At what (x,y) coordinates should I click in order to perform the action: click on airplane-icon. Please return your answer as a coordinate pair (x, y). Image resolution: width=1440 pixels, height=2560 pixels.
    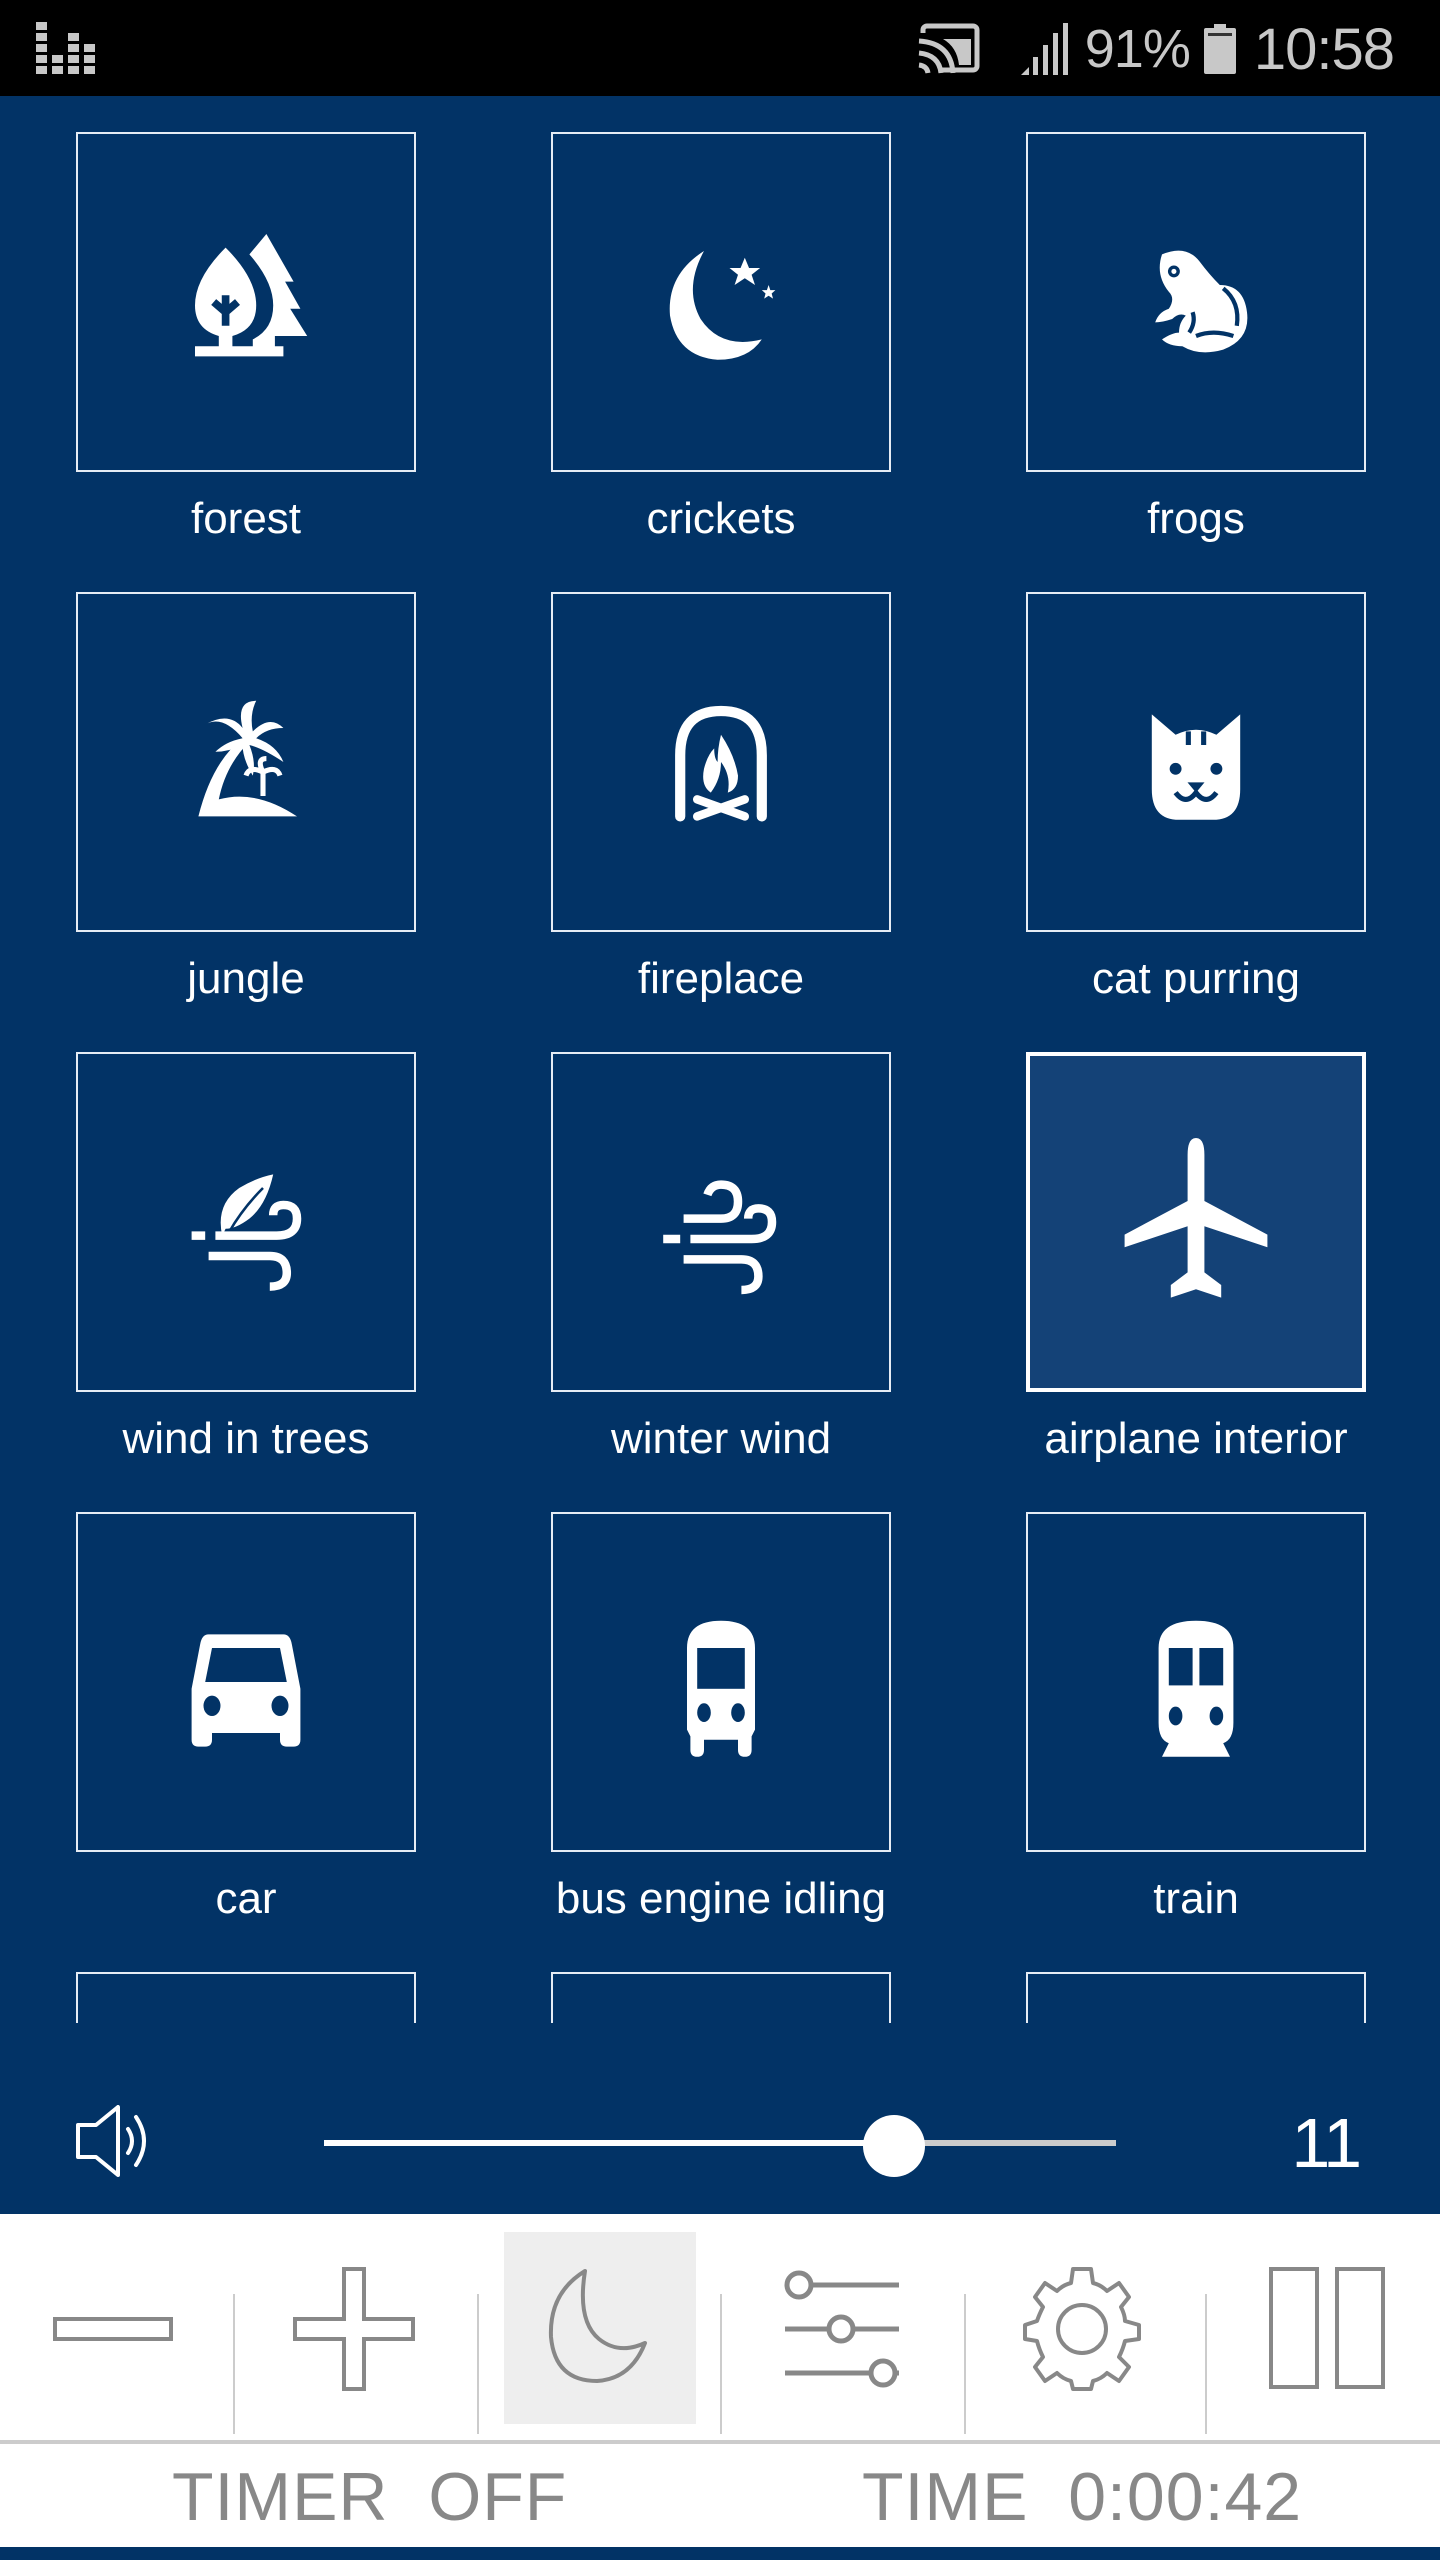
    Looking at the image, I should click on (1196, 1218).